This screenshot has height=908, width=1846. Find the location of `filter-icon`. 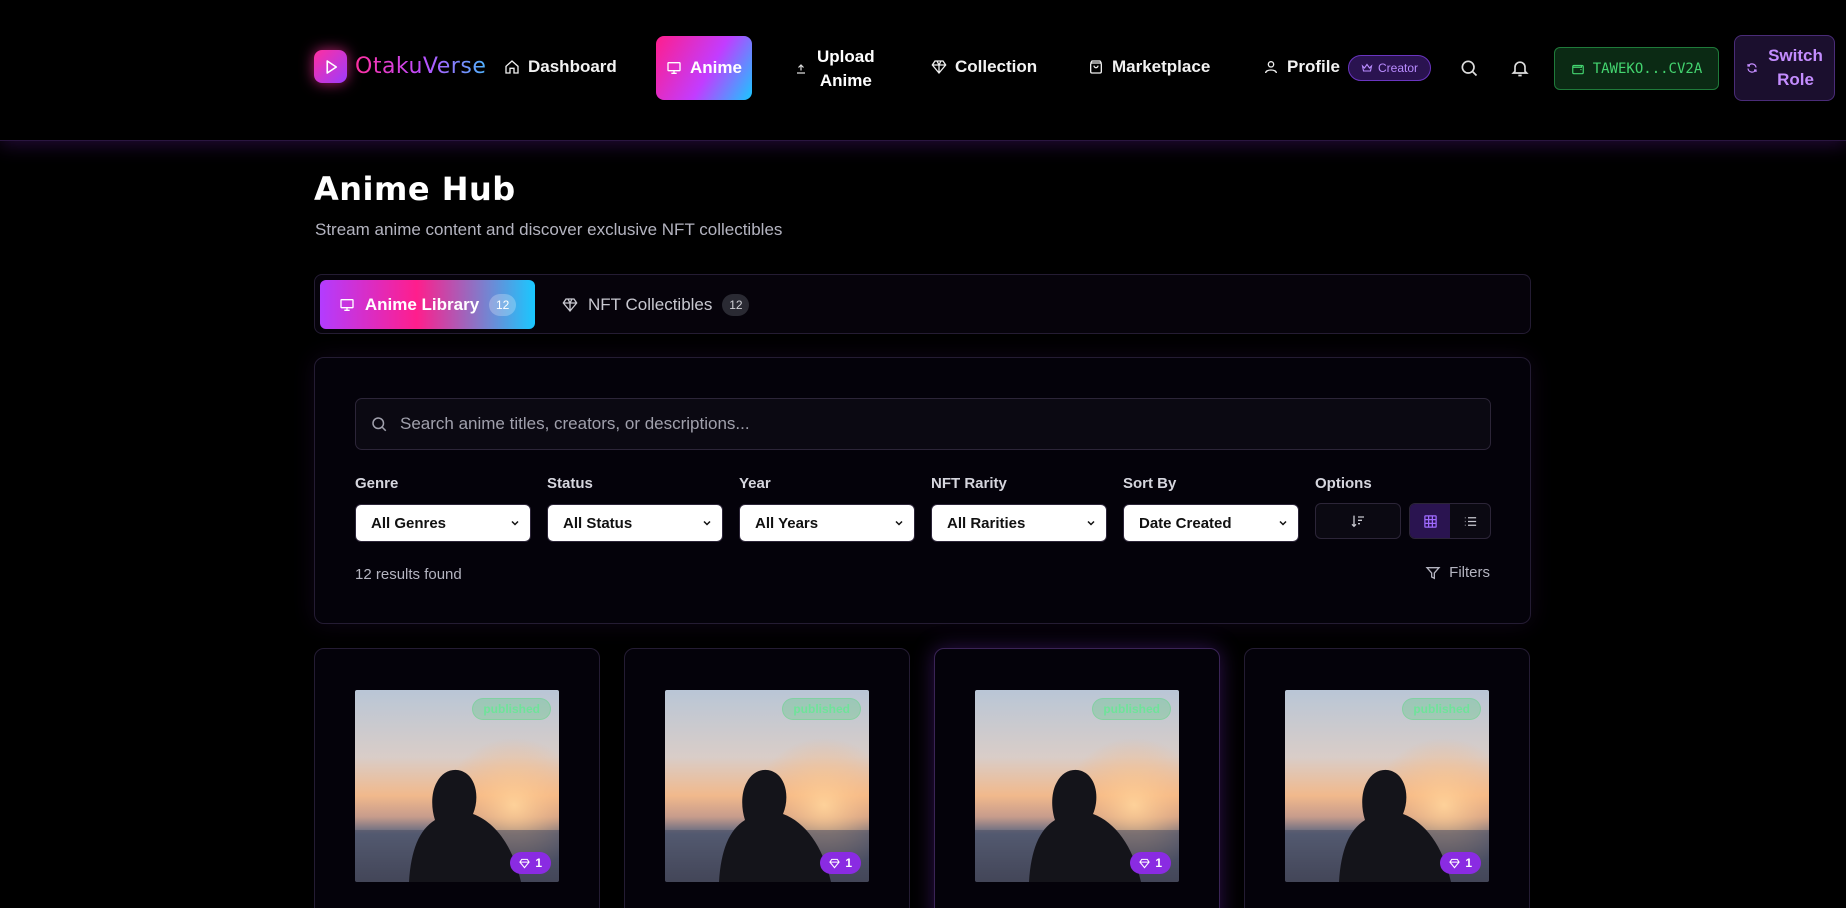

filter-icon is located at coordinates (1433, 572).